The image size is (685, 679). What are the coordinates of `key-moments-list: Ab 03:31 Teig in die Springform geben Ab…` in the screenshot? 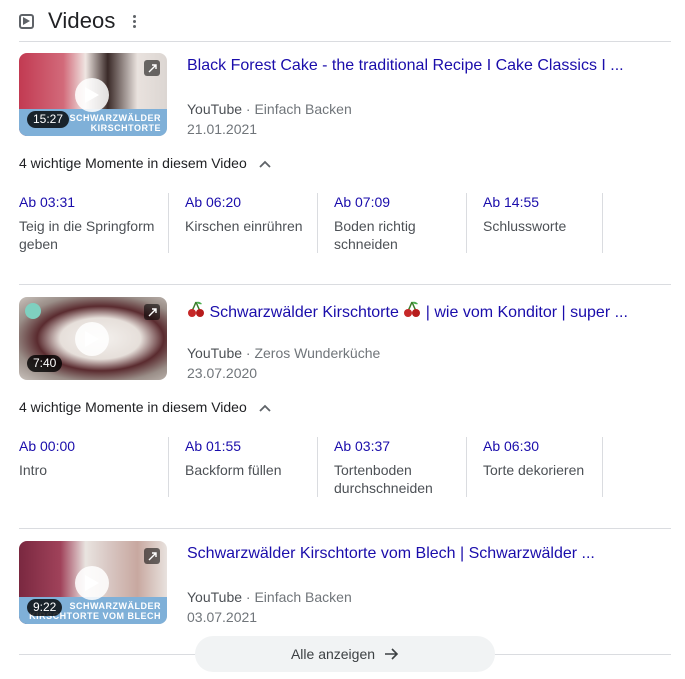 It's located at (311, 223).